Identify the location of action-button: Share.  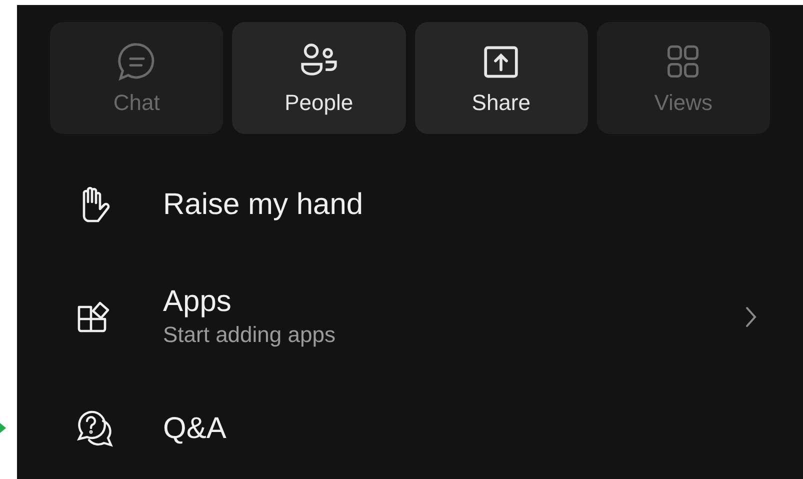
(501, 78).